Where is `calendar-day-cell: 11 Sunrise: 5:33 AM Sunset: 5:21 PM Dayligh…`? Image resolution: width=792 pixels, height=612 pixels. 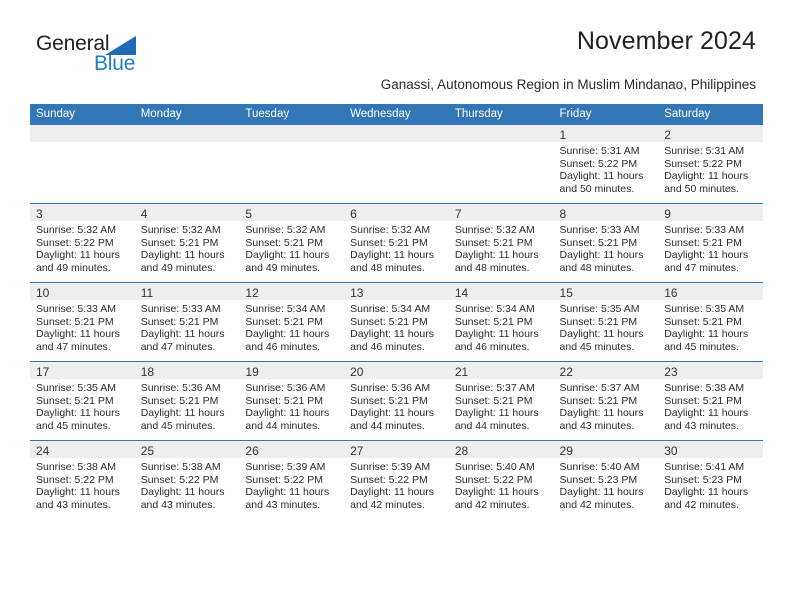 calendar-day-cell: 11 Sunrise: 5:33 AM Sunset: 5:21 PM Dayligh… is located at coordinates (187, 322).